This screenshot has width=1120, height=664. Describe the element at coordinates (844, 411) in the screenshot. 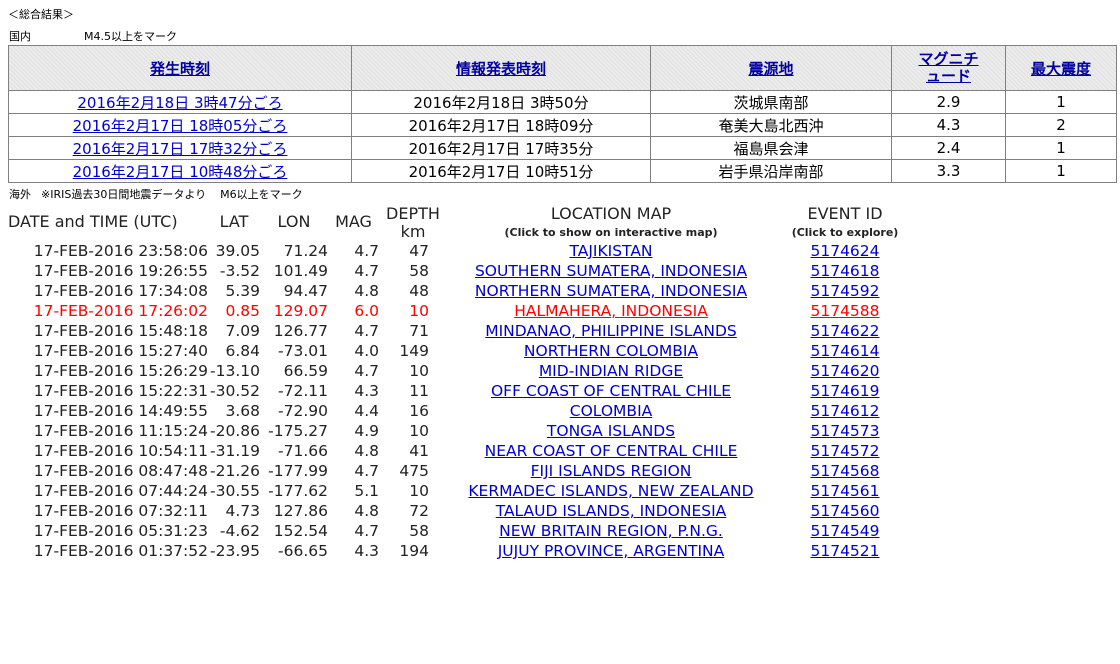

I see `event-id-link: 5174612` at that location.